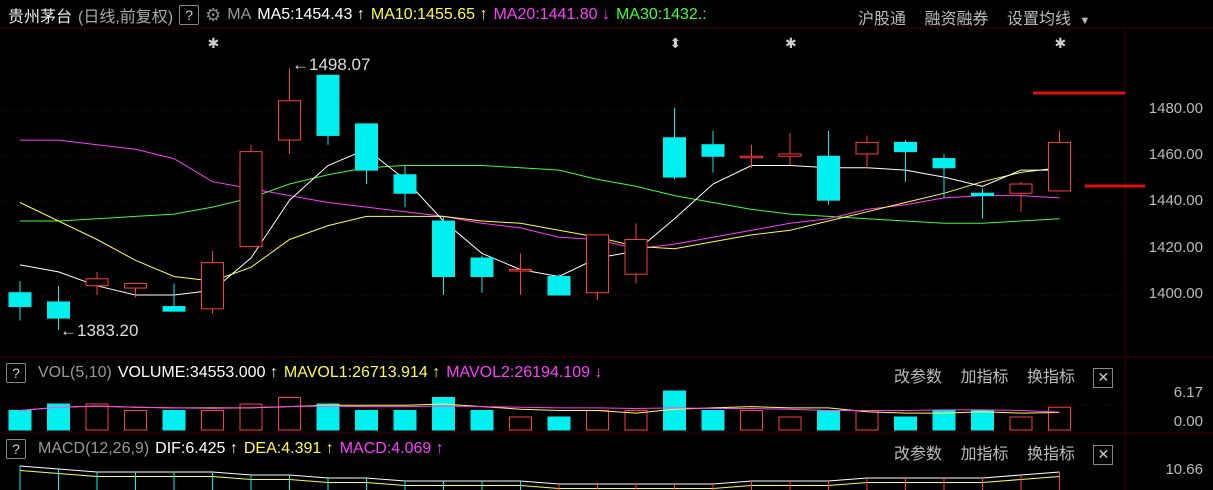 This screenshot has width=1213, height=490. I want to click on volume-tools: 改参数 加指标 换指标 ✕, so click(997, 375).